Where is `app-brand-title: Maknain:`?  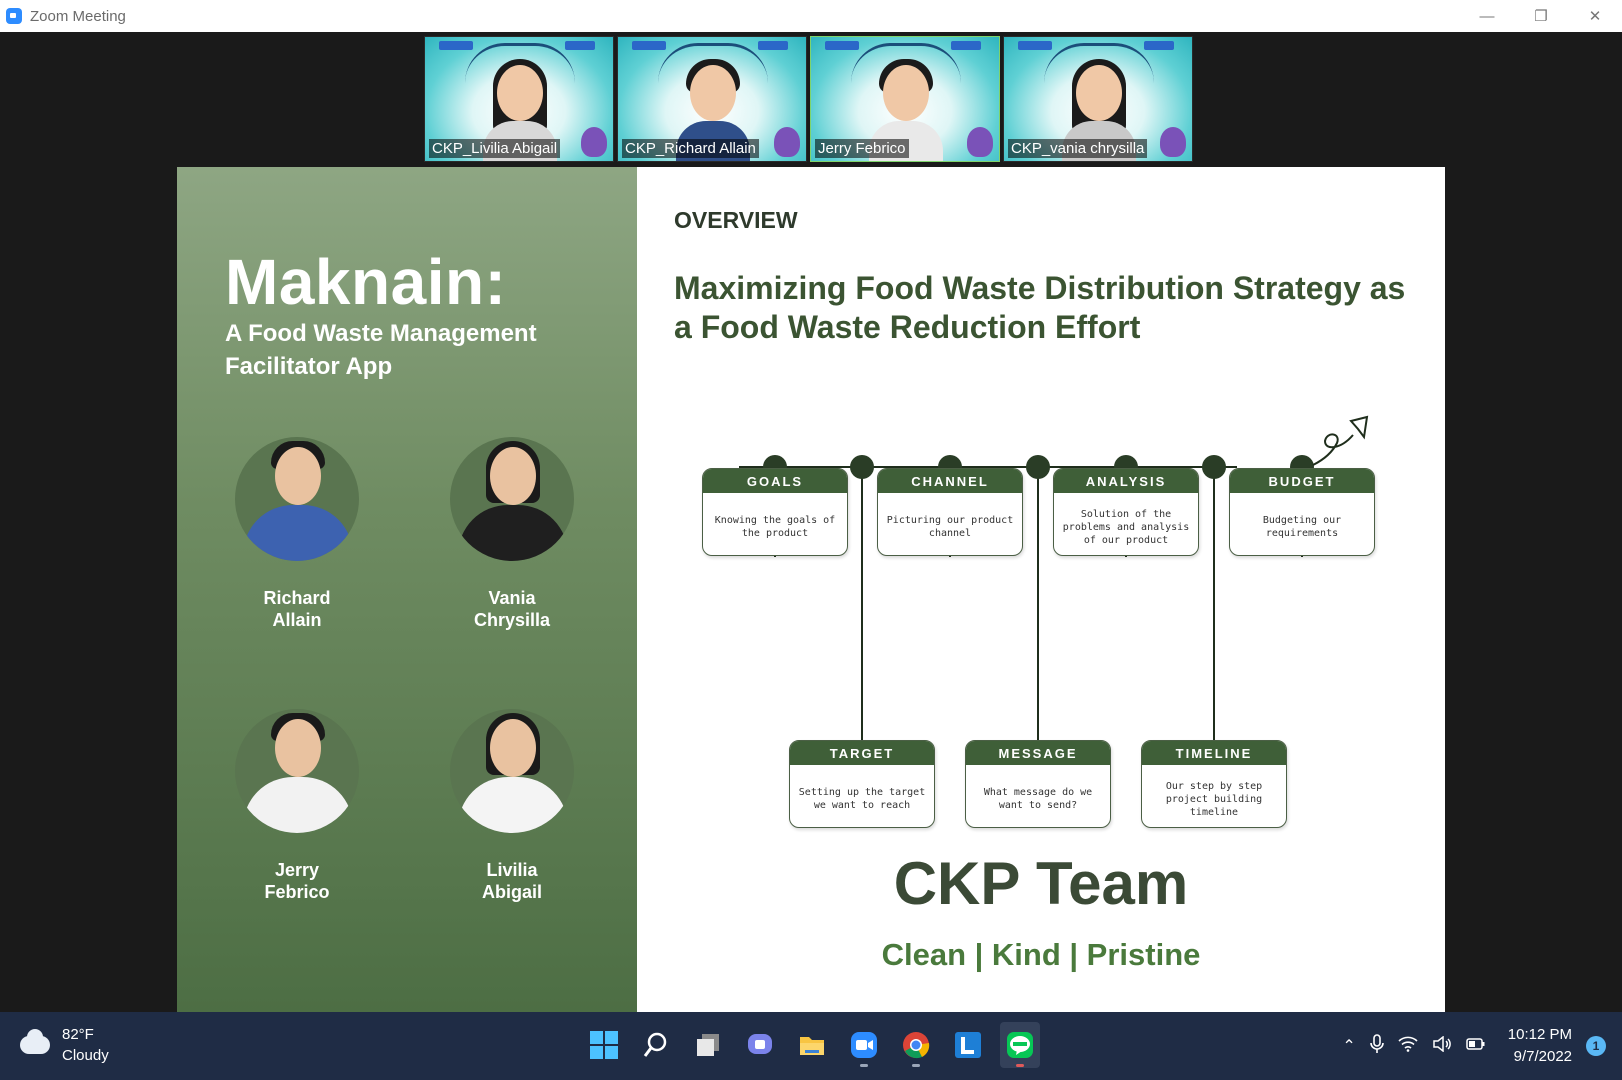 app-brand-title: Maknain: is located at coordinates (366, 282).